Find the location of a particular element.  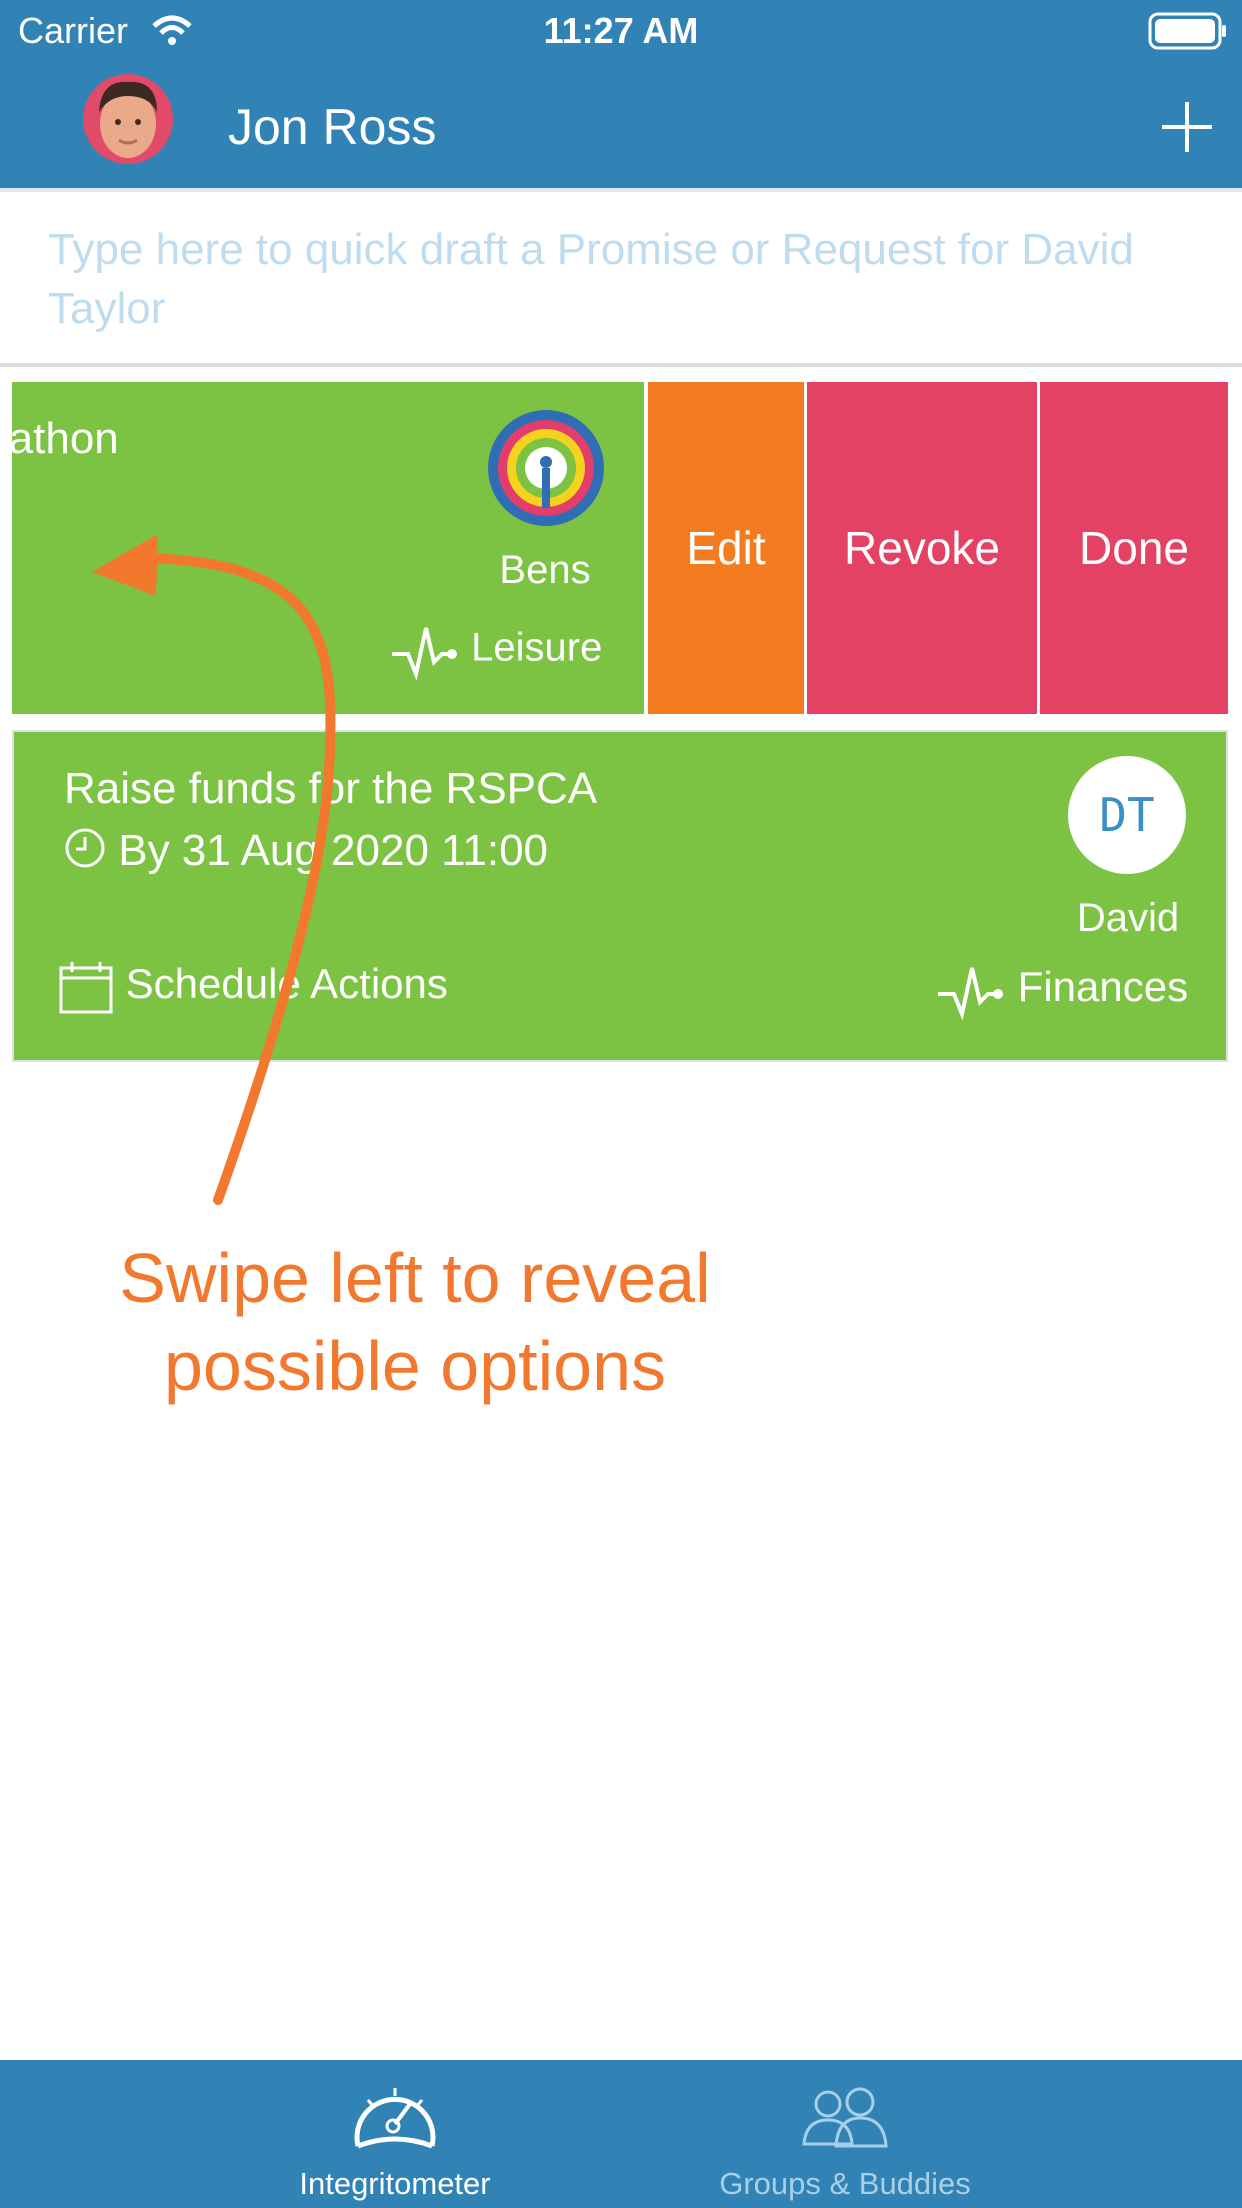

card-title: Raise funds for the RSPCA is located at coordinates (331, 788).